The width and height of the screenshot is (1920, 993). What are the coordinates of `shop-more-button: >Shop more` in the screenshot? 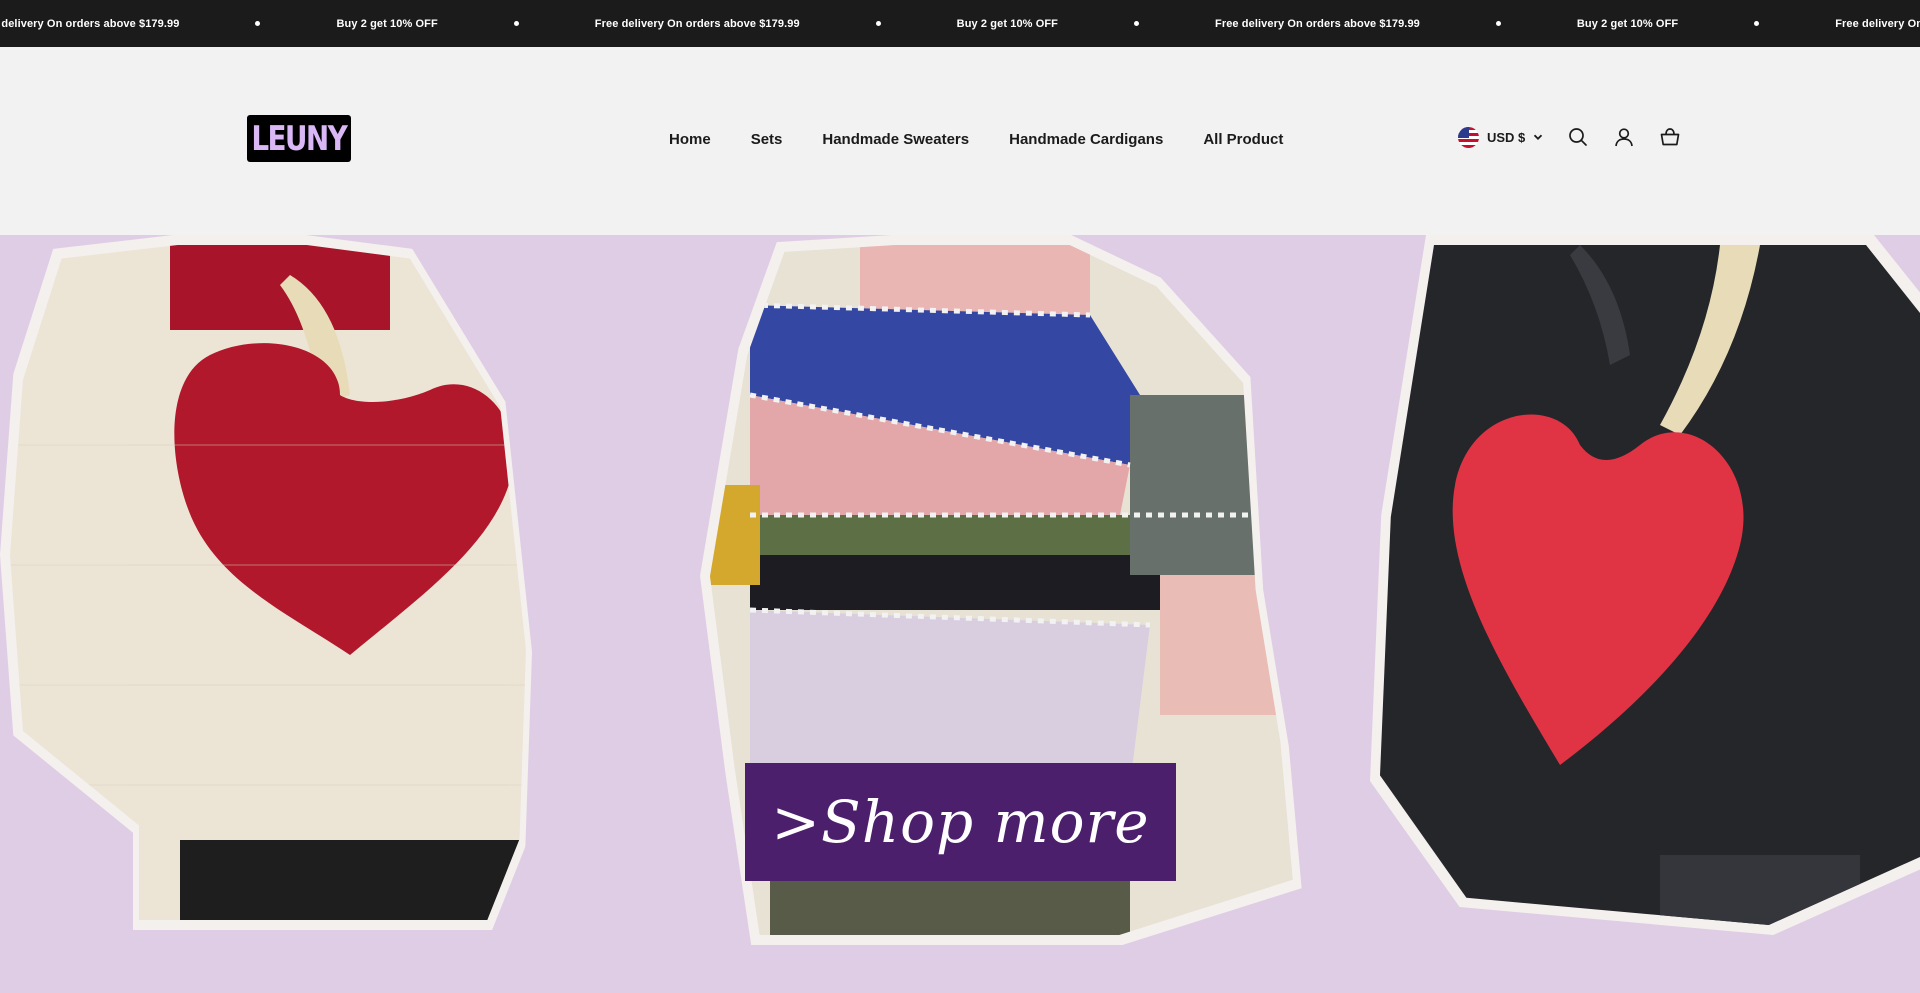 It's located at (960, 822).